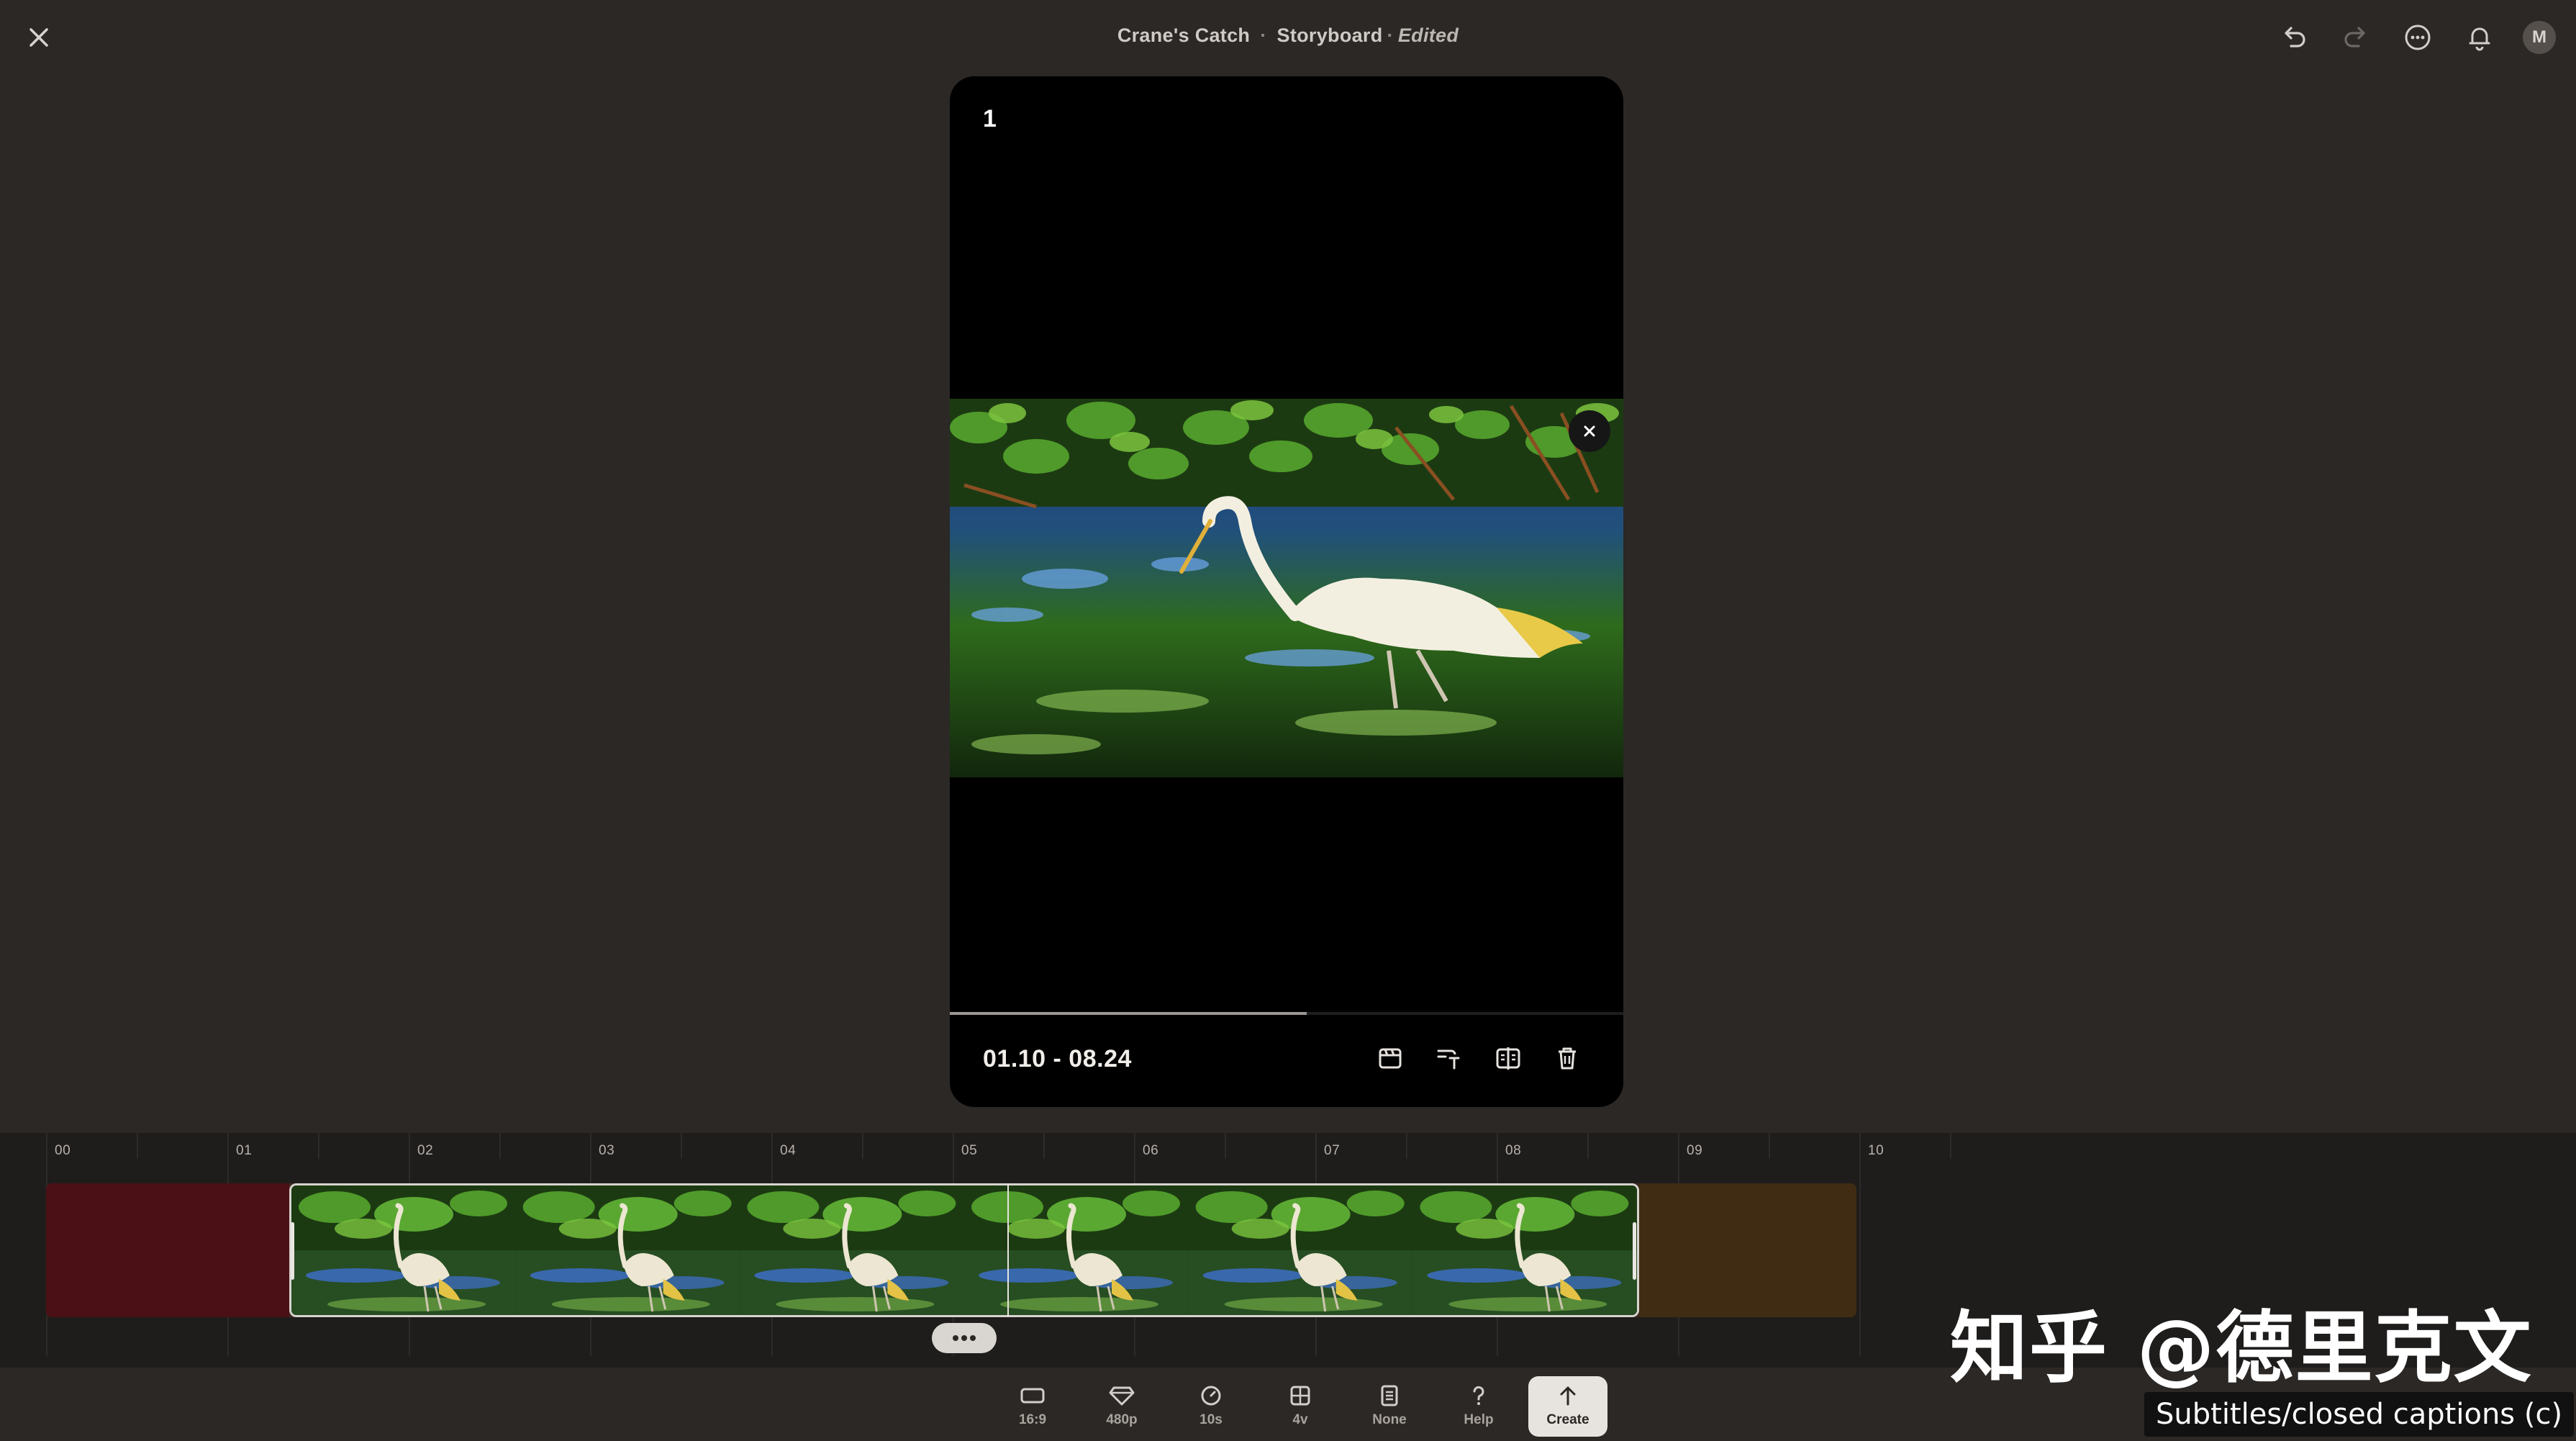 This screenshot has width=2576, height=1441. What do you see at coordinates (1695, 1150) in the screenshot?
I see `timeline-tick-label: 09` at bounding box center [1695, 1150].